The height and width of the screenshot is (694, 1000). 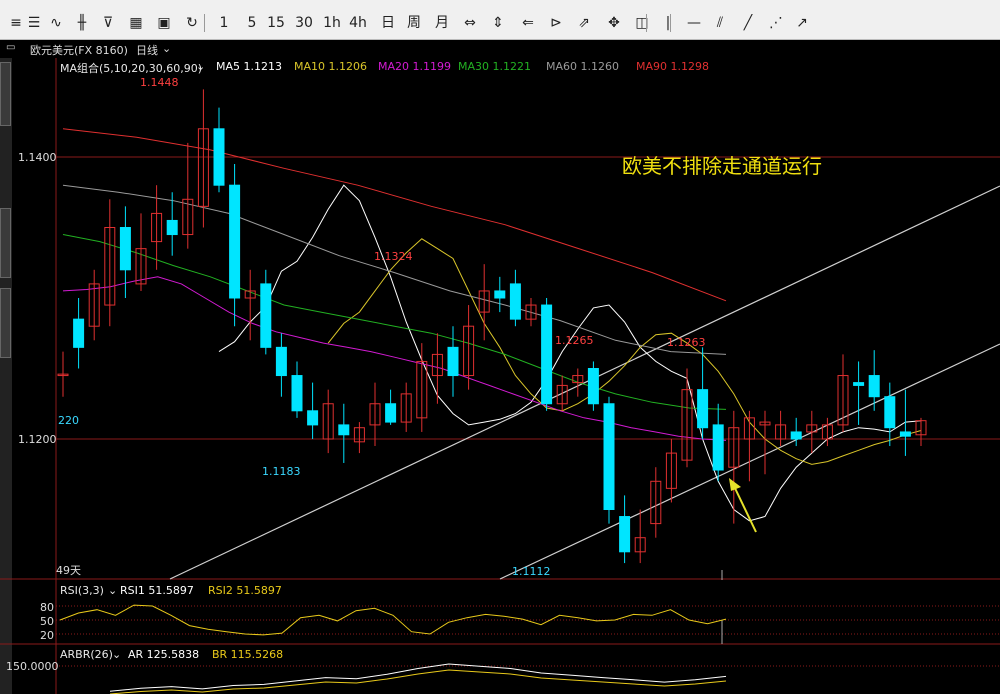 What do you see at coordinates (68, 570) in the screenshot?
I see `days-label: 49天` at bounding box center [68, 570].